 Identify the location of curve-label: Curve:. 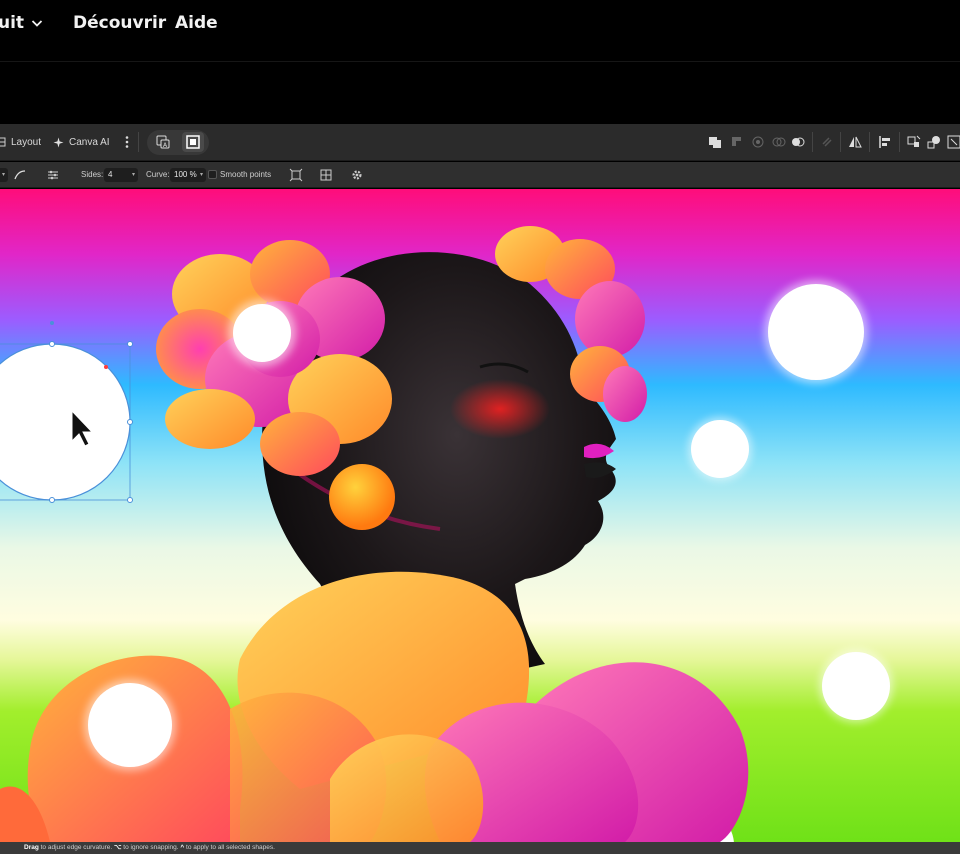
(158, 174).